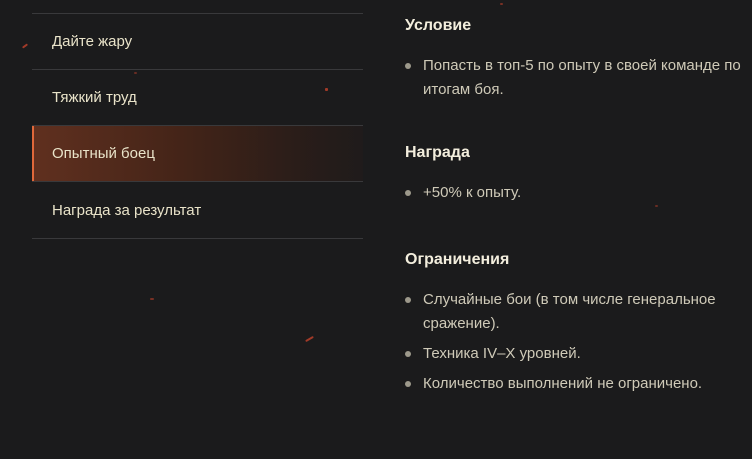 The image size is (752, 459). What do you see at coordinates (472, 192) in the screenshot?
I see `list-item-text: +50% к опыту.` at bounding box center [472, 192].